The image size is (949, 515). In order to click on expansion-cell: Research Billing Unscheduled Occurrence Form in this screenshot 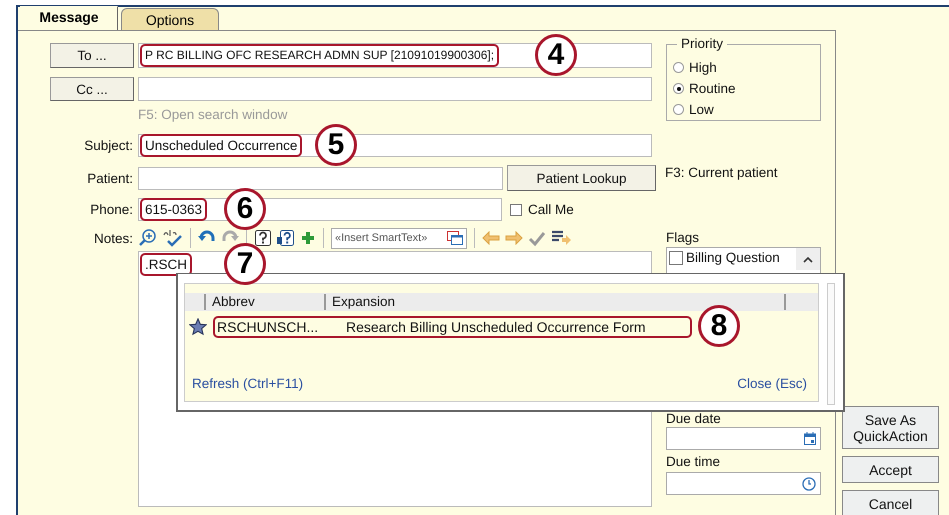, I will do `click(496, 327)`.